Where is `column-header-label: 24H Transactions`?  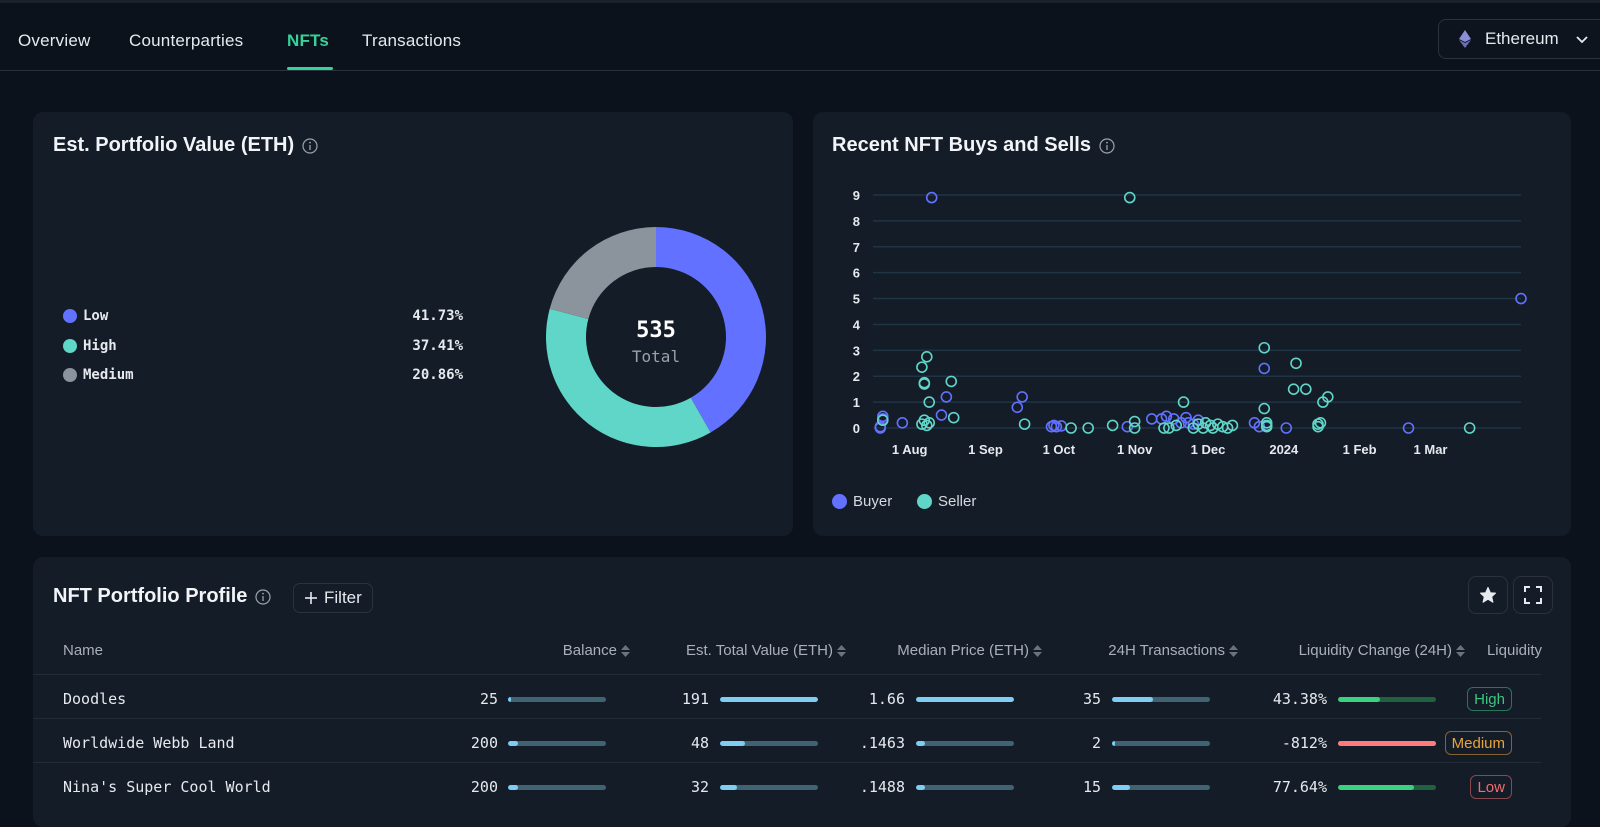 column-header-label: 24H Transactions is located at coordinates (1166, 650).